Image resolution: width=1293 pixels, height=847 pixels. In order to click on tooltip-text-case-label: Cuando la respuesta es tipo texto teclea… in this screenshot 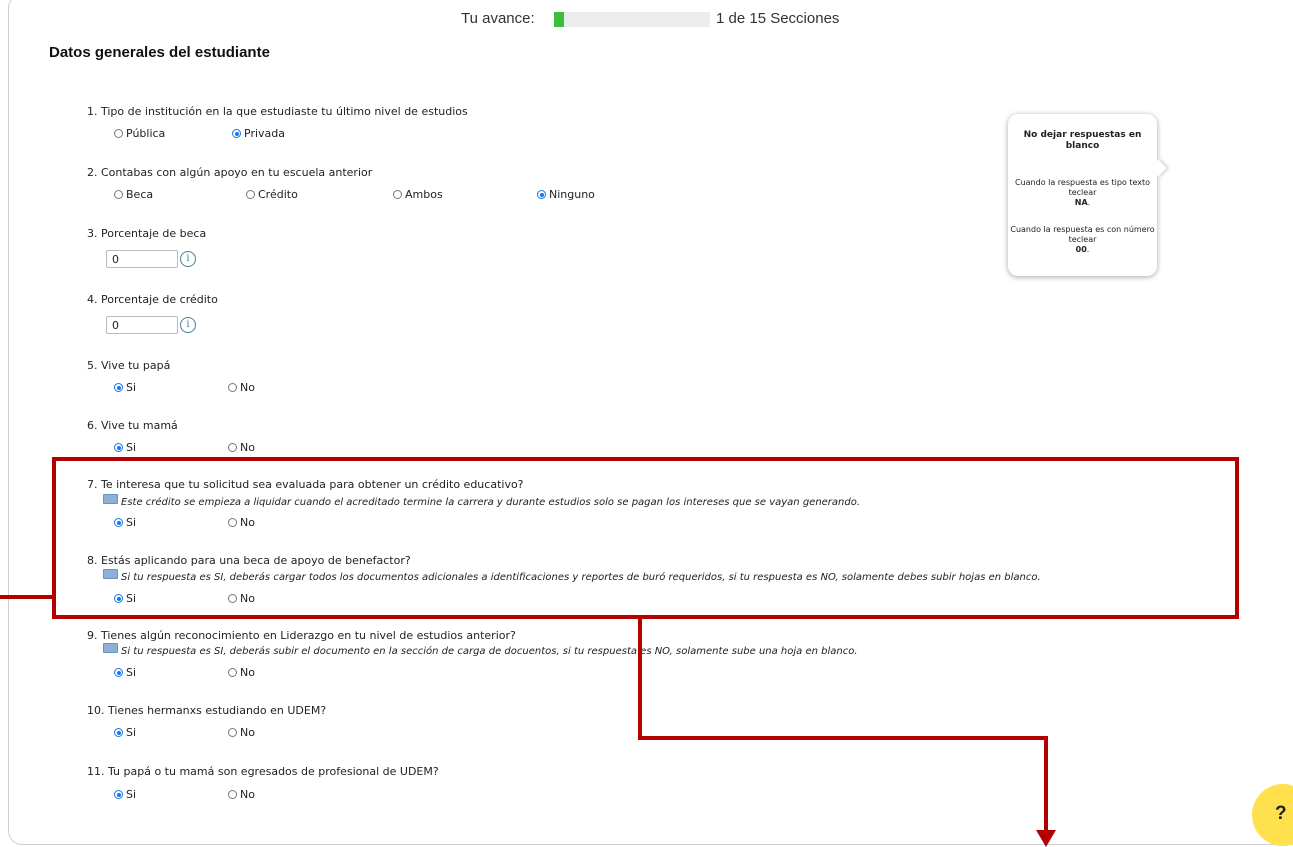, I will do `click(1082, 187)`.